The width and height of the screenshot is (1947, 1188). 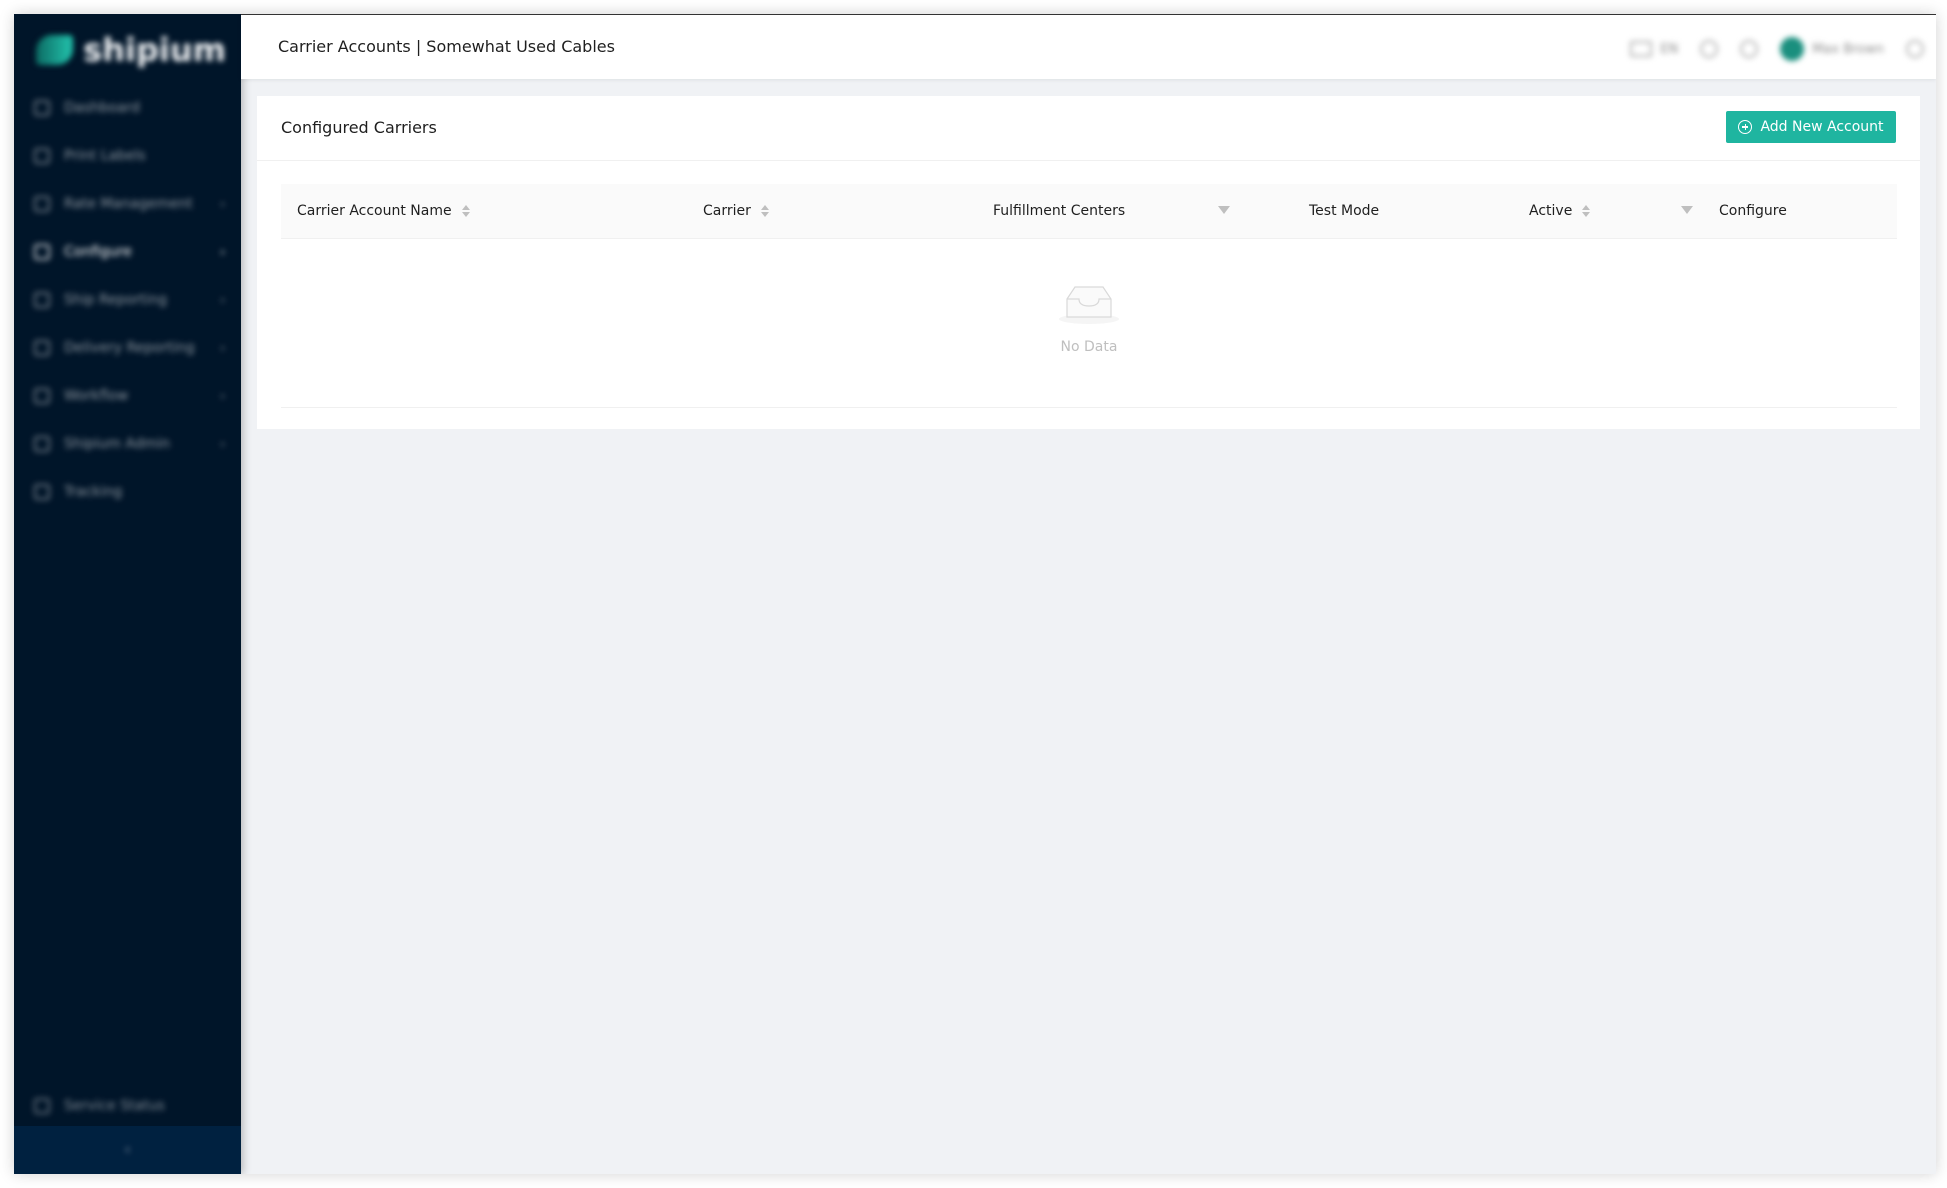 I want to click on language-switcher: EN, so click(x=1654, y=49).